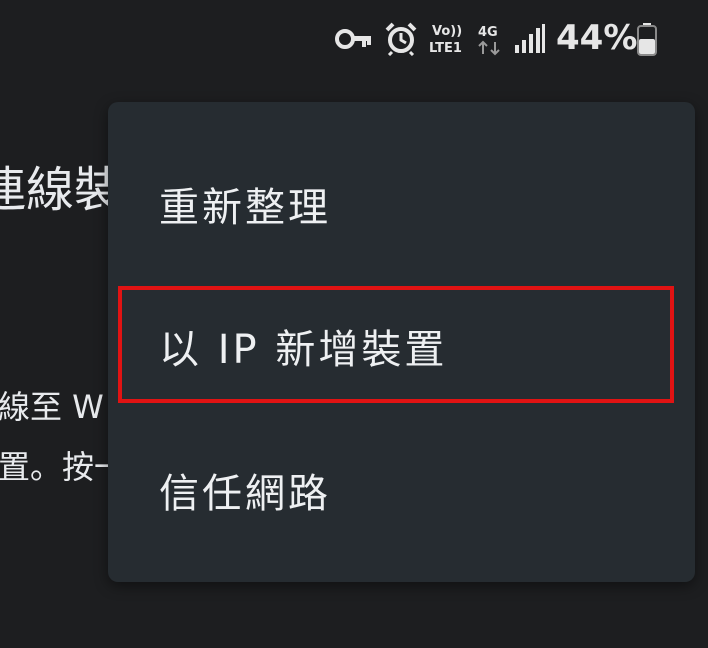  What do you see at coordinates (597, 38) in the screenshot?
I see `battery-percentage: 44%` at bounding box center [597, 38].